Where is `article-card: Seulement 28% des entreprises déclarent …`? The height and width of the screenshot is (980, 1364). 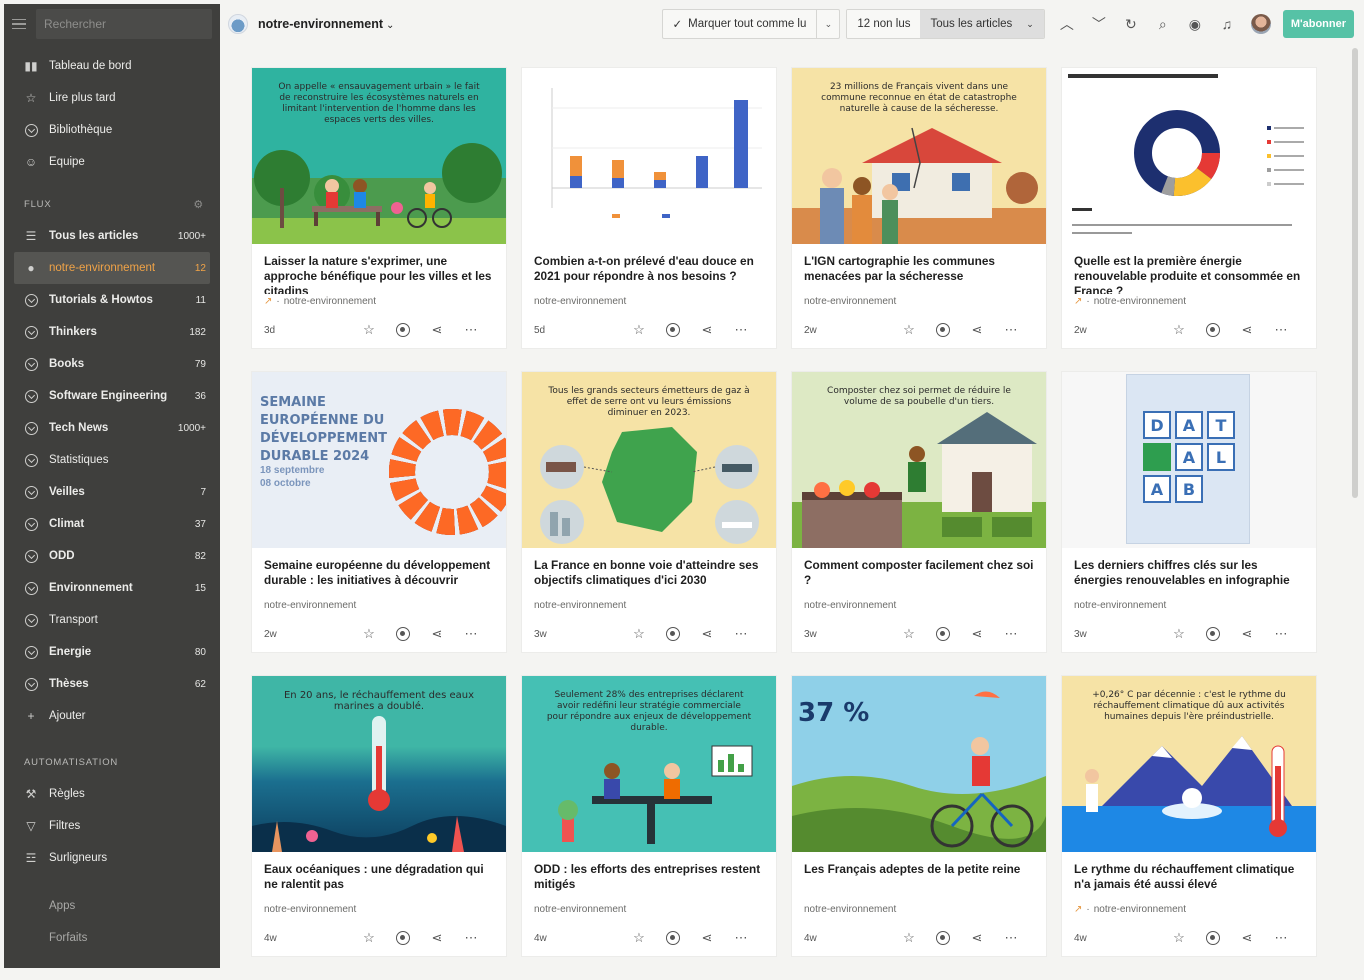 article-card: Seulement 28% des entreprises déclarent … is located at coordinates (649, 816).